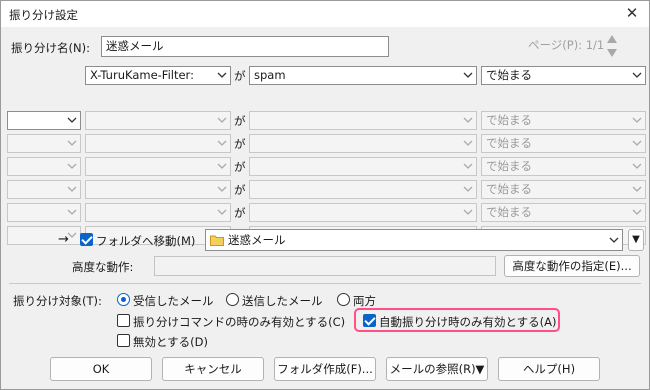 Image resolution: width=650 pixels, height=390 pixels. Describe the element at coordinates (343, 299) in the screenshot. I see `target-both-radio` at that location.